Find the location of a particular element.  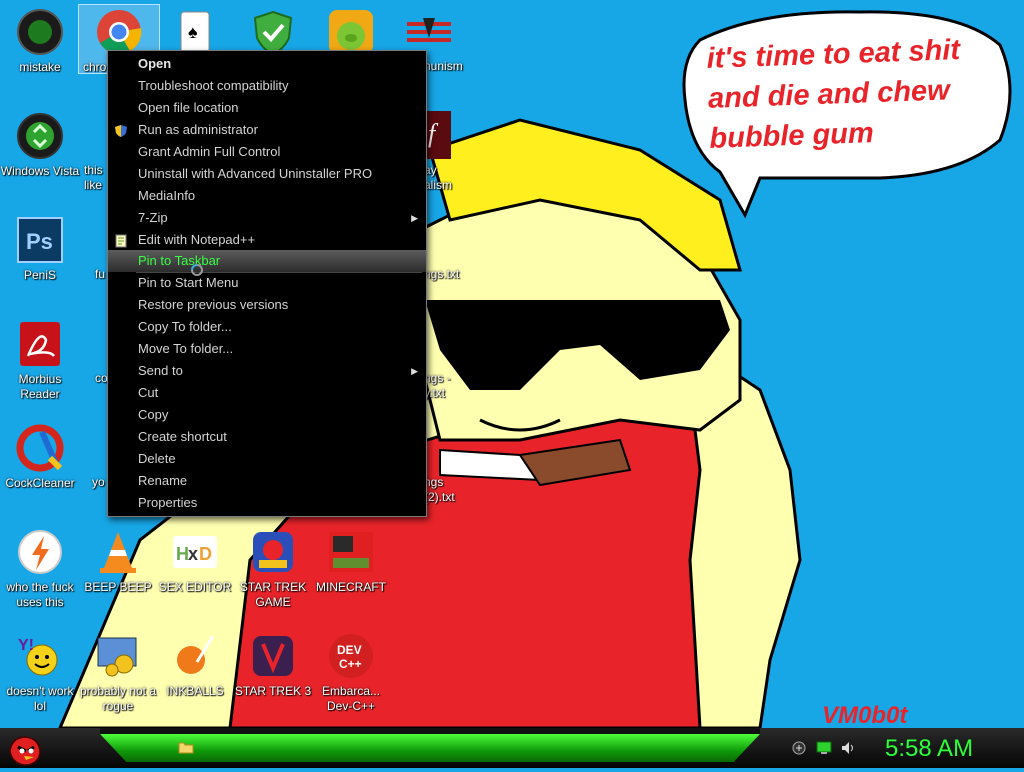

icon-label-partial: co is located at coordinates (101, 378).